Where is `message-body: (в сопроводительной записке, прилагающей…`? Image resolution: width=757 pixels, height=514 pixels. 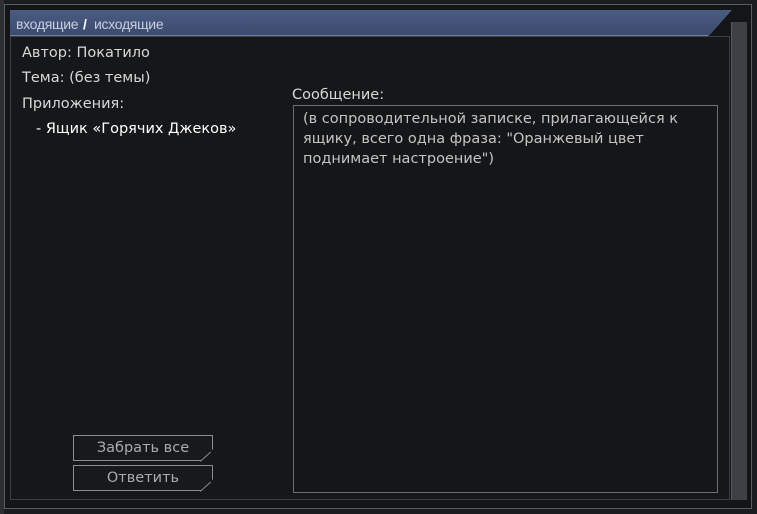
message-body: (в сопроводительной записке, прилагающей… is located at coordinates (491, 139).